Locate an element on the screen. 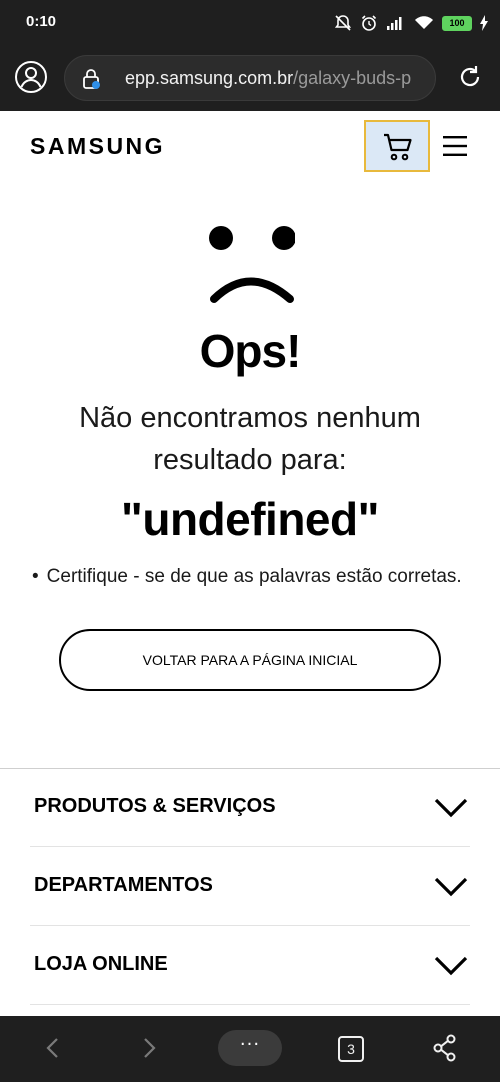  footer-section-label: DEPARTAMENTOS is located at coordinates (123, 885).